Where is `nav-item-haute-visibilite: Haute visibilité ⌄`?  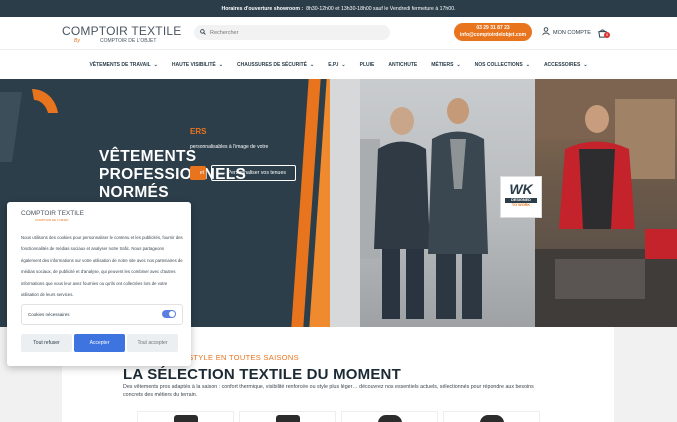 nav-item-haute-visibilite: Haute visibilité ⌄ is located at coordinates (197, 65).